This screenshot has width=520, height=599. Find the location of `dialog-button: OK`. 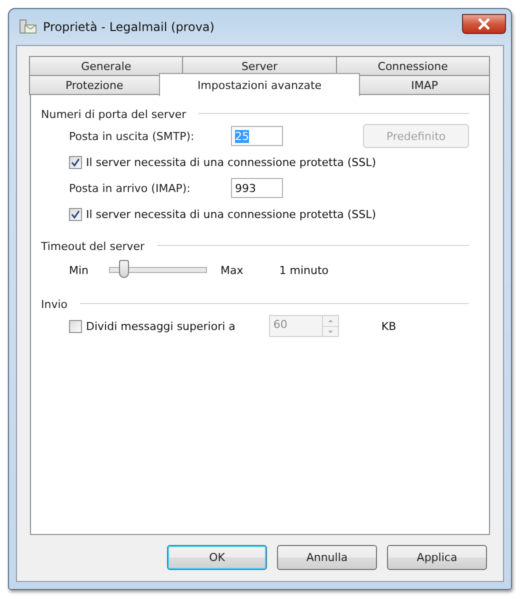

dialog-button: OK is located at coordinates (217, 557).